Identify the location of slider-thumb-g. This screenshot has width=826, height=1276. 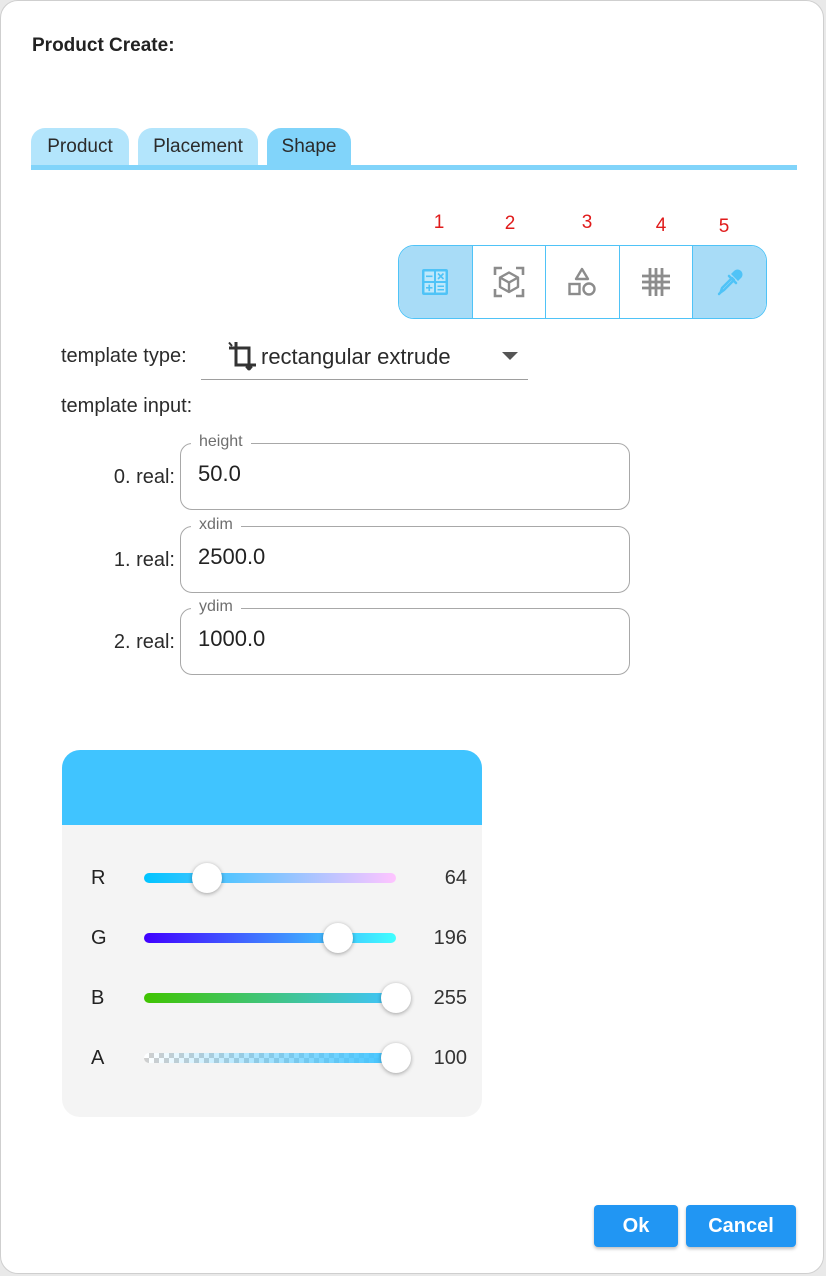
(337, 938).